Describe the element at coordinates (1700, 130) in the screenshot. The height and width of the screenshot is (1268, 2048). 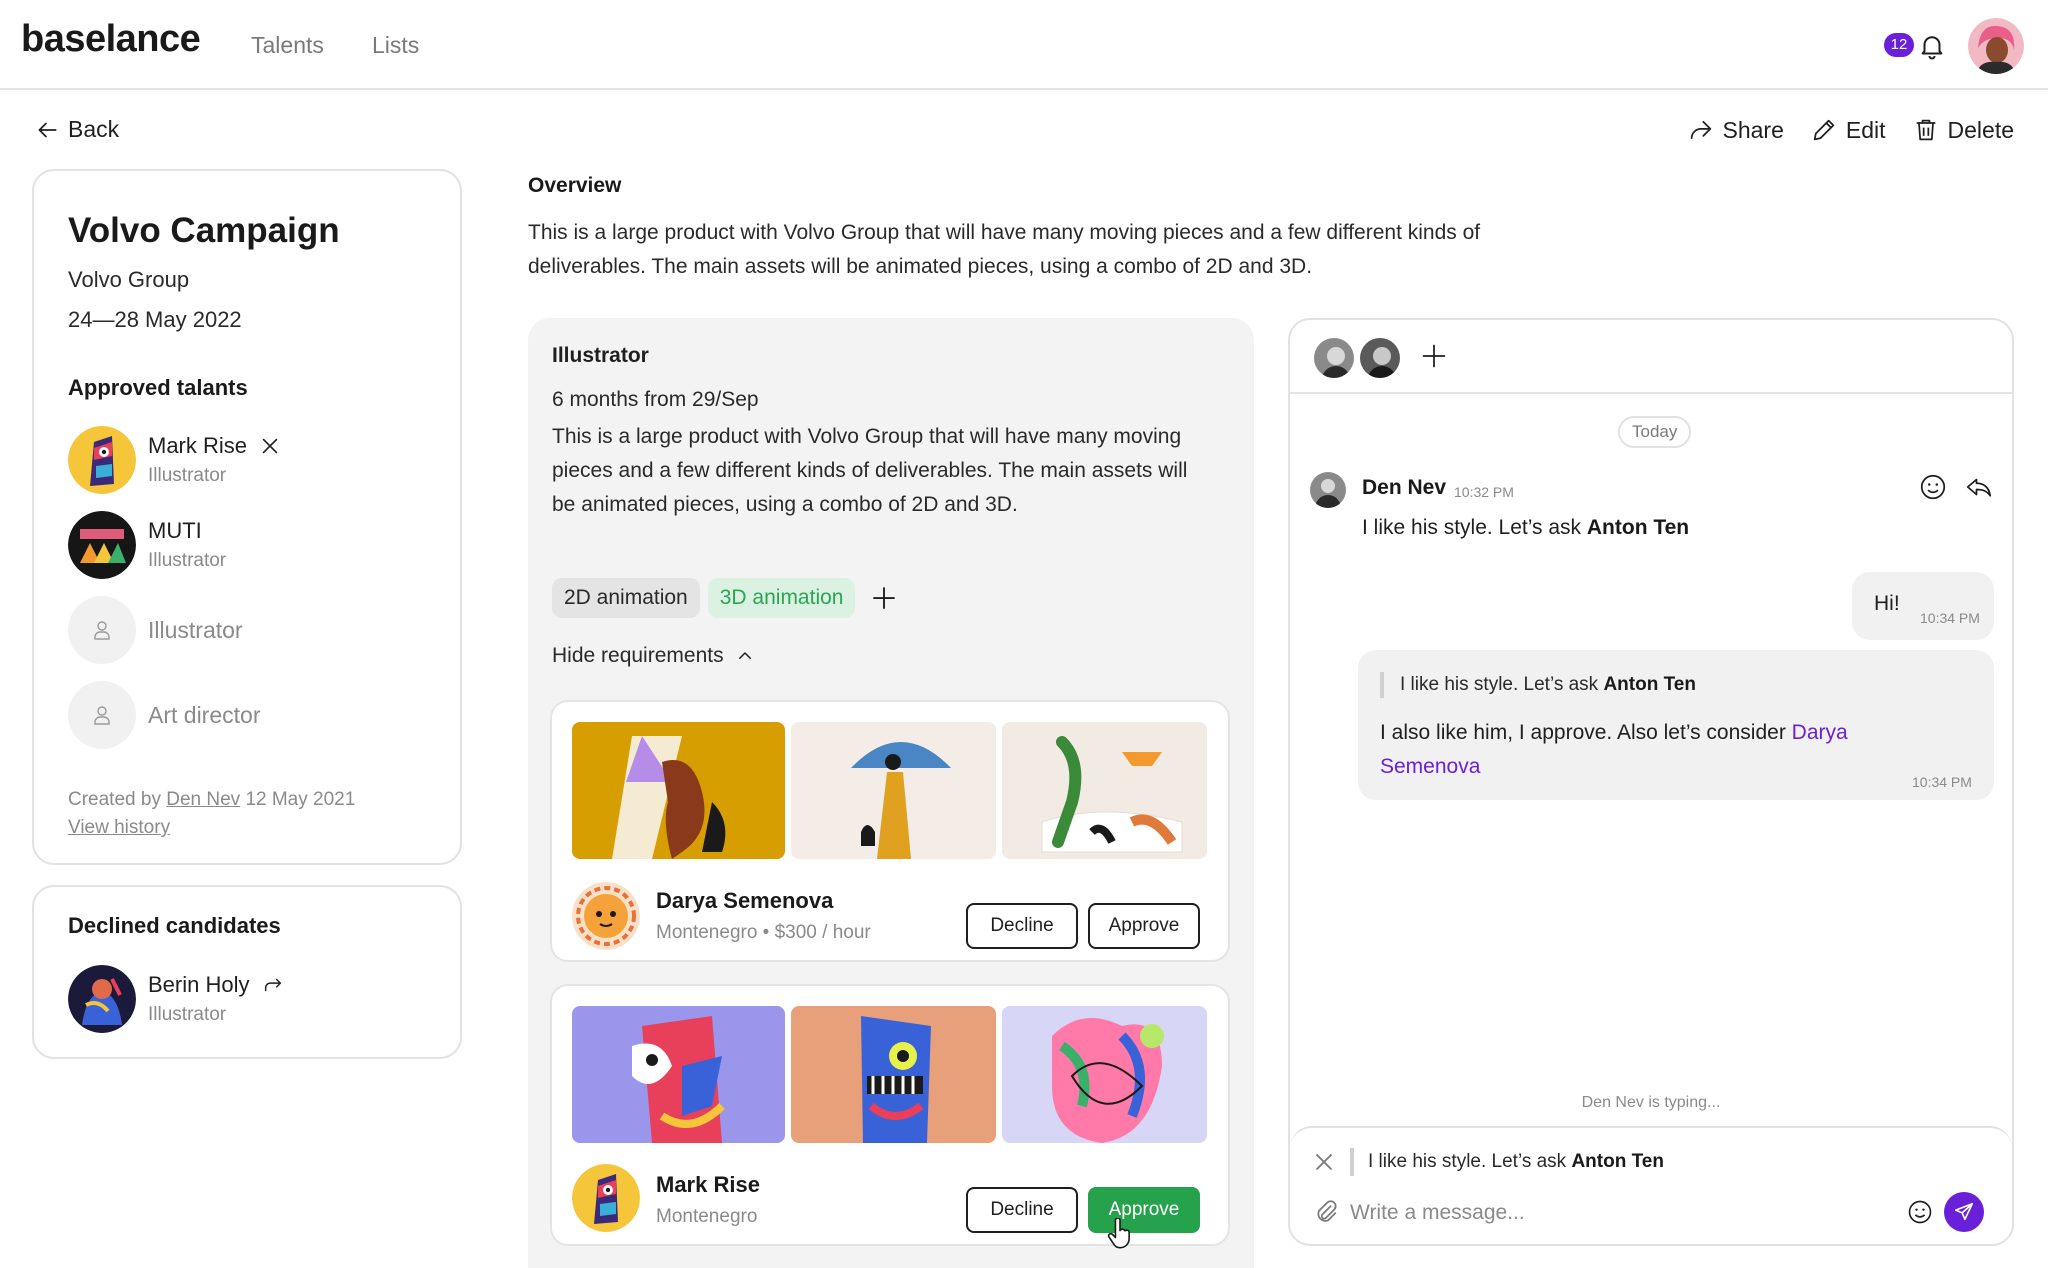
I see `share-icon` at that location.